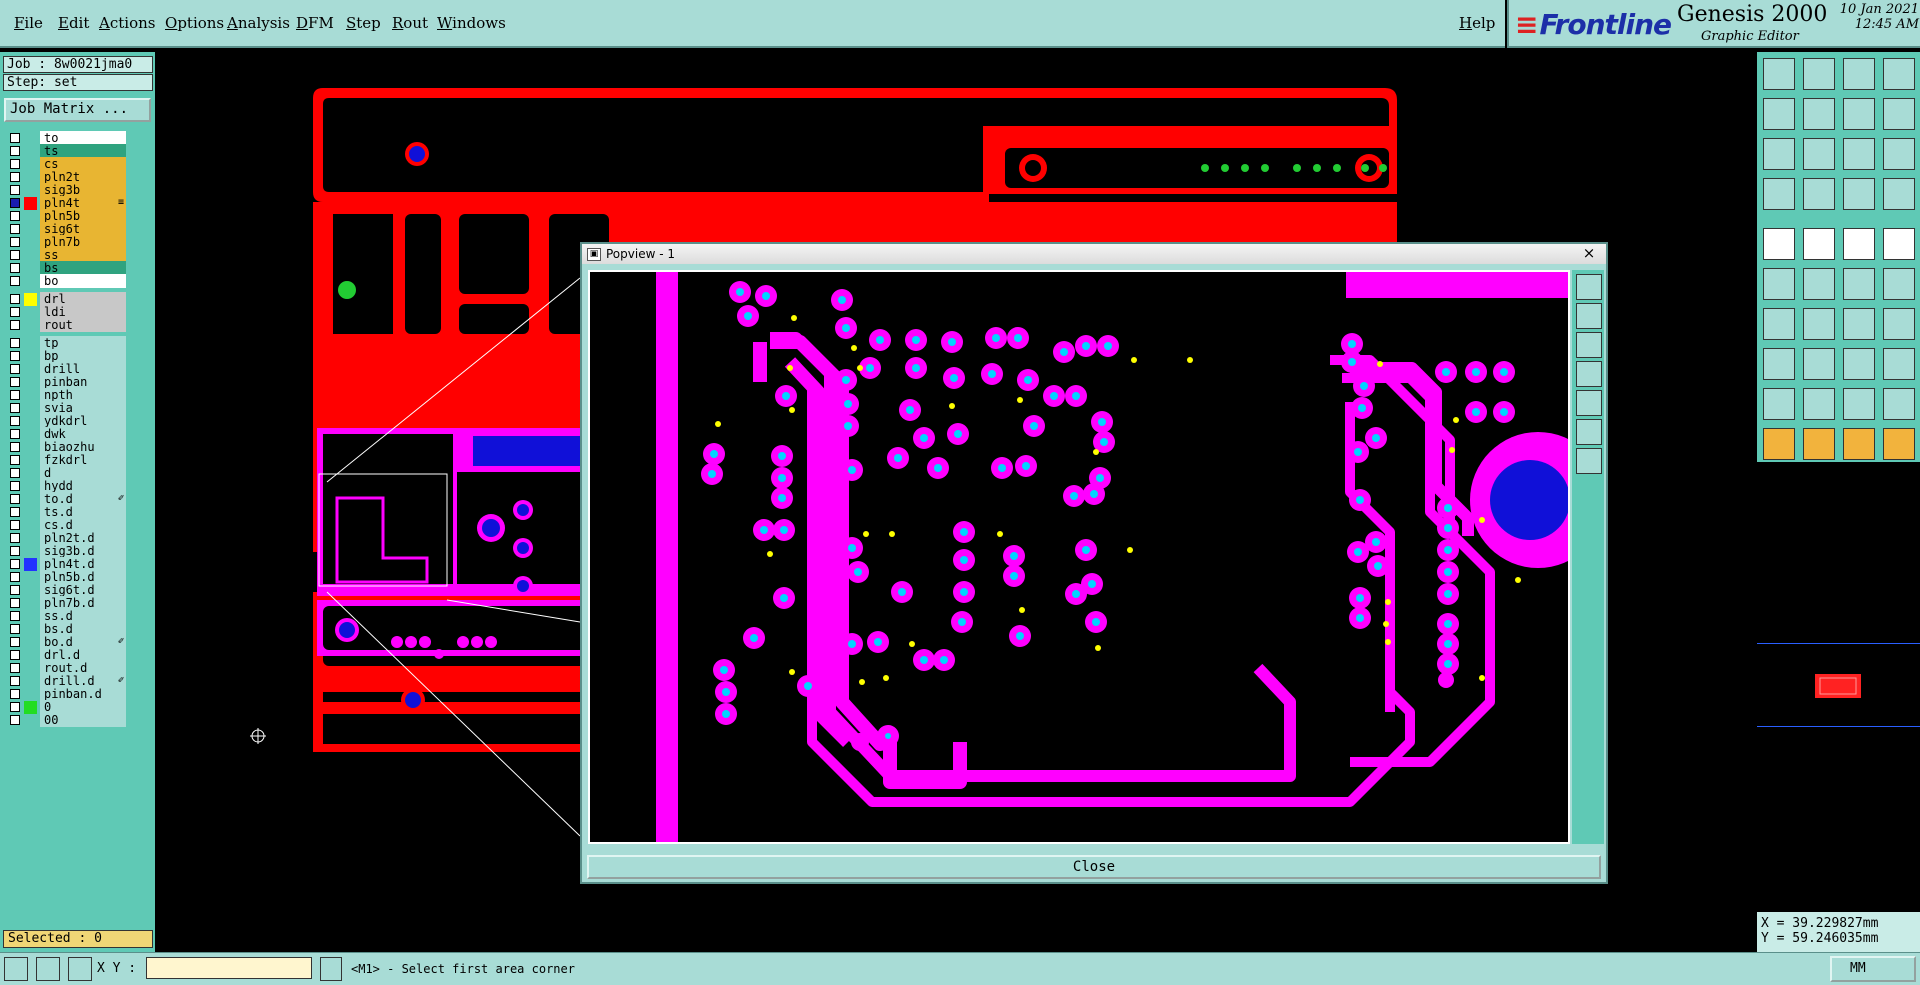 The width and height of the screenshot is (1920, 985). What do you see at coordinates (1819, 114) in the screenshot?
I see `pan-right-icon` at bounding box center [1819, 114].